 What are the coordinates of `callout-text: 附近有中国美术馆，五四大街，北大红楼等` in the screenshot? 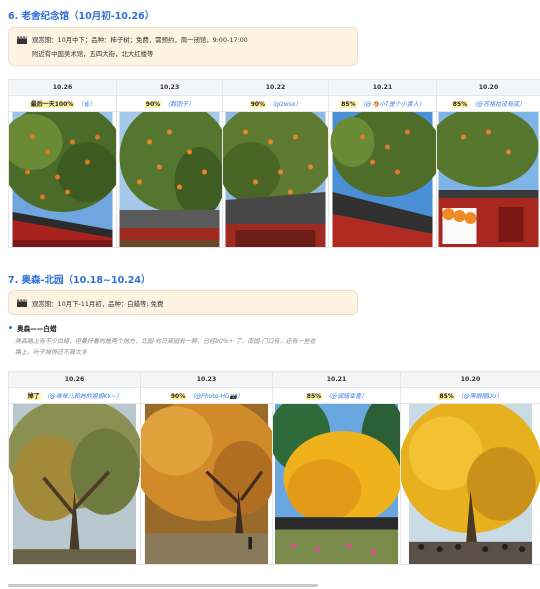 It's located at (93, 54).